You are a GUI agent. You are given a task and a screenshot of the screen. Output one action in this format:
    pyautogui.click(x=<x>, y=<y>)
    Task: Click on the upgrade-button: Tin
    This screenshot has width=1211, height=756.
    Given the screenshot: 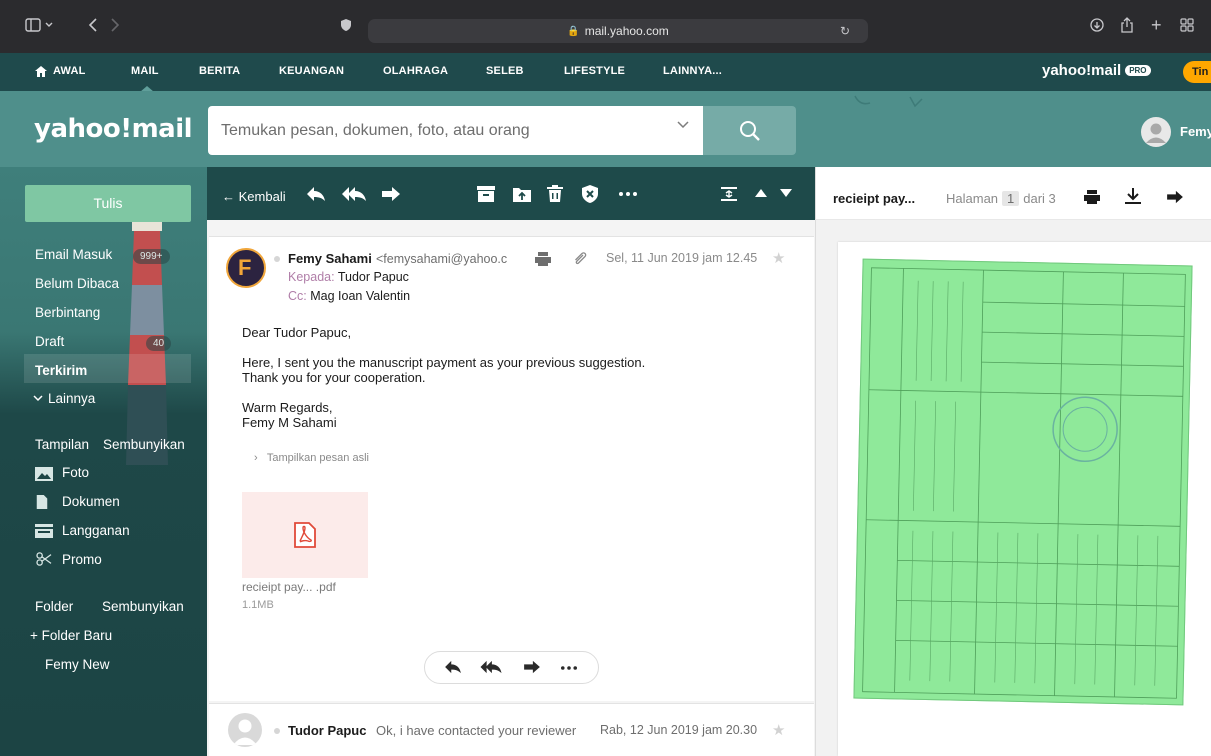 What is the action you would take?
    pyautogui.click(x=1197, y=72)
    